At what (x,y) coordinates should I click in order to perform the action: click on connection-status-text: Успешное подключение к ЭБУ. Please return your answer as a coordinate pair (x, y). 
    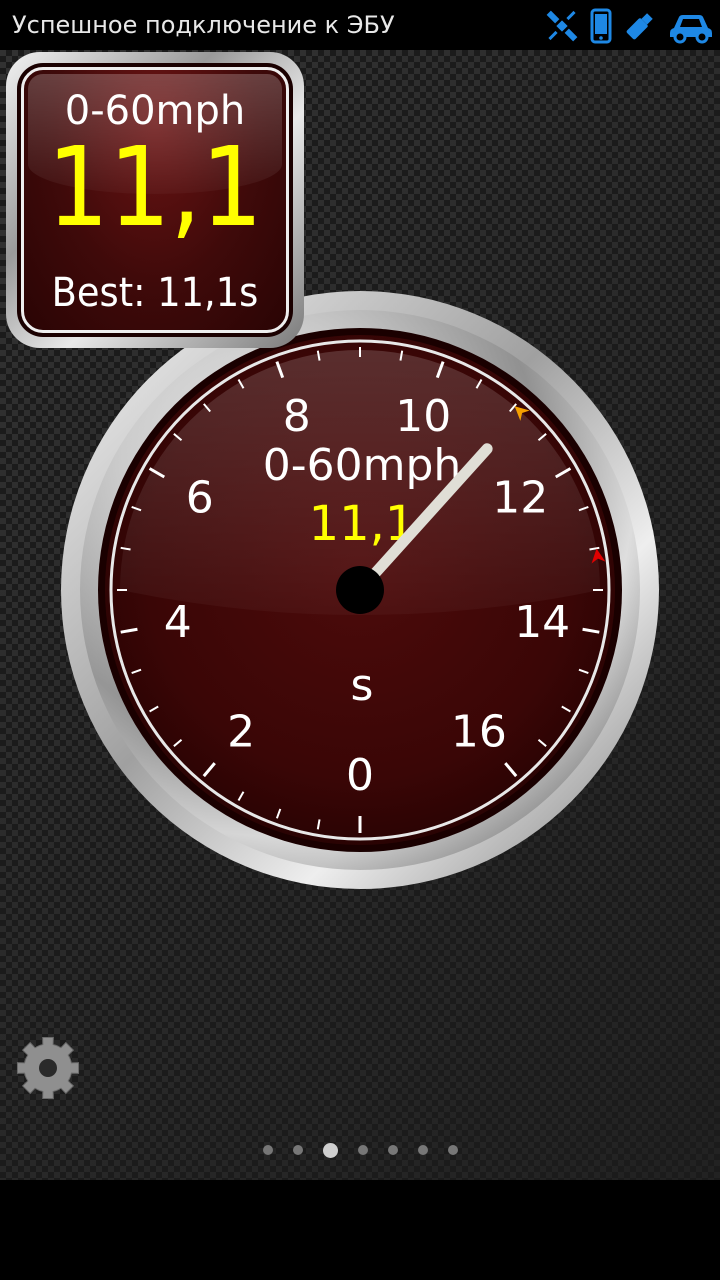
    Looking at the image, I should click on (203, 25).